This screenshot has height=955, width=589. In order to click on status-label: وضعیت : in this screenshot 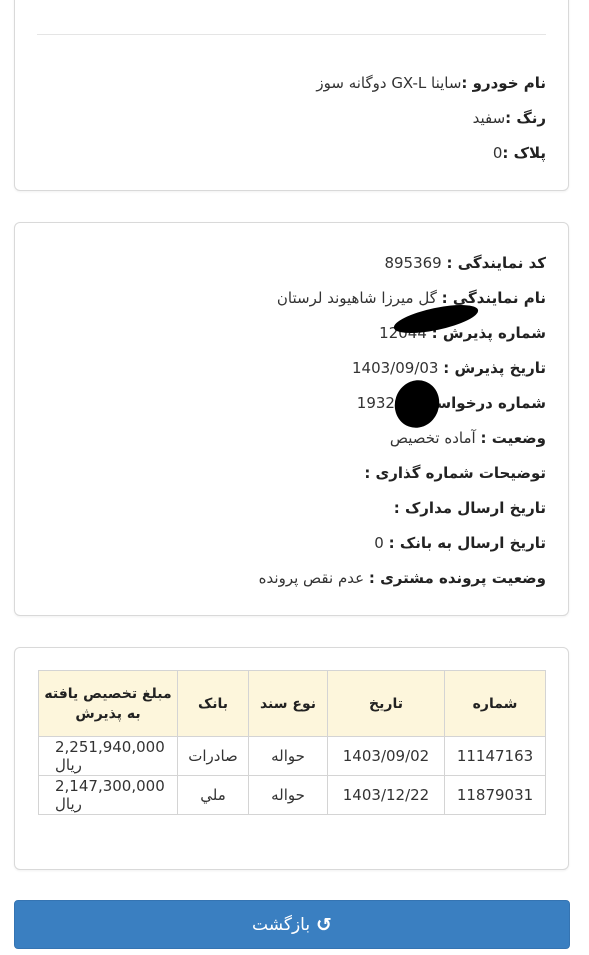, I will do `click(513, 438)`.